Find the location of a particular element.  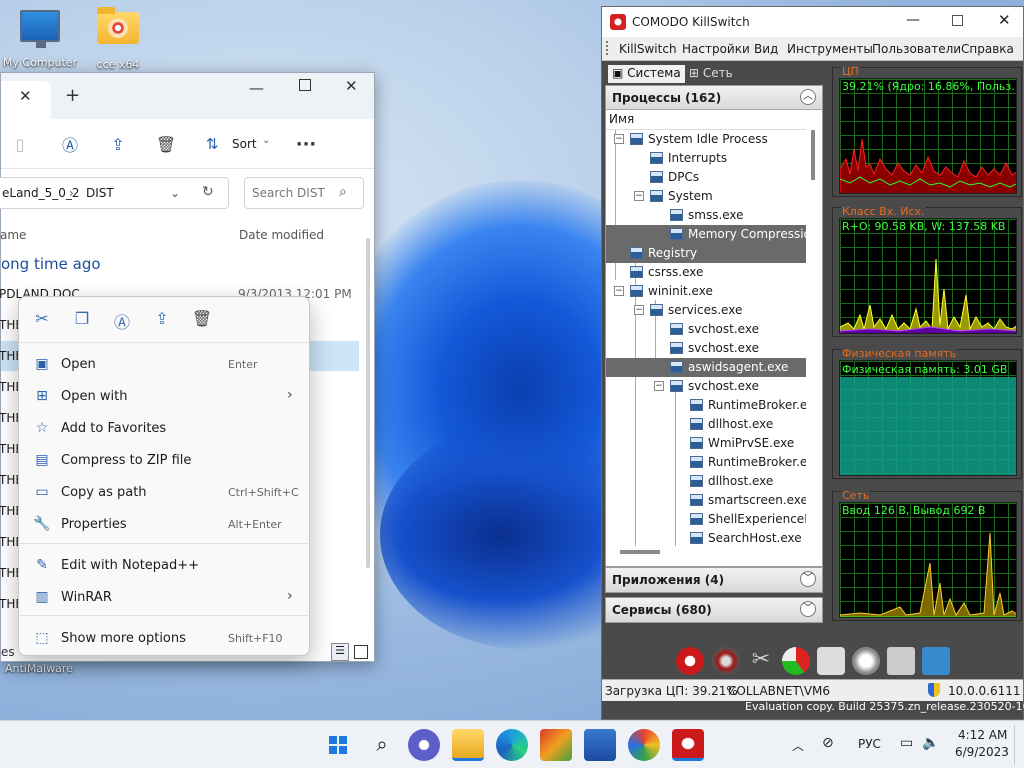

processes-header: Процессы (162) ︿ is located at coordinates (714, 98).